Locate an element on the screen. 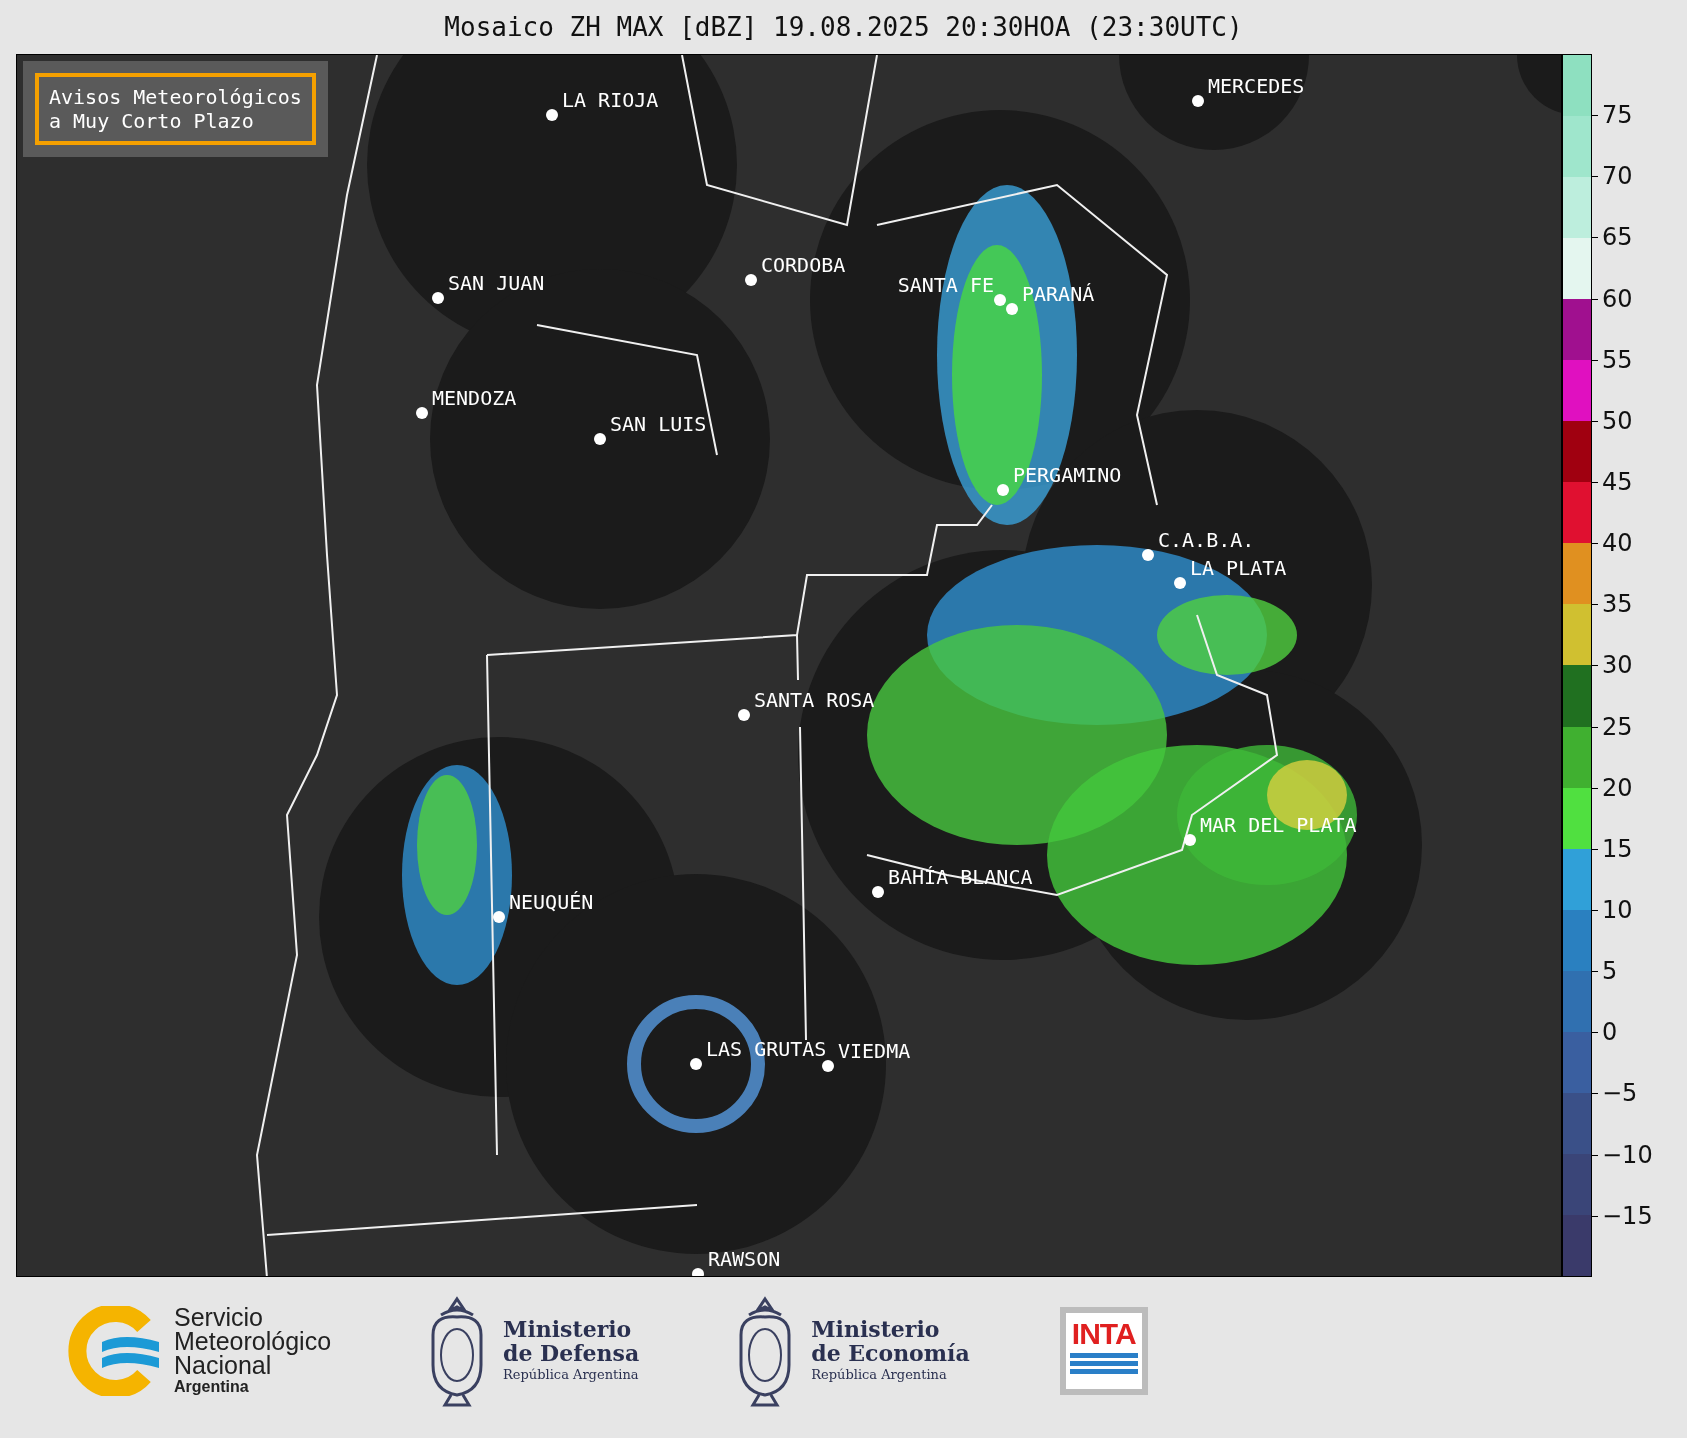  city-label: LA RIOJA is located at coordinates (610, 100).